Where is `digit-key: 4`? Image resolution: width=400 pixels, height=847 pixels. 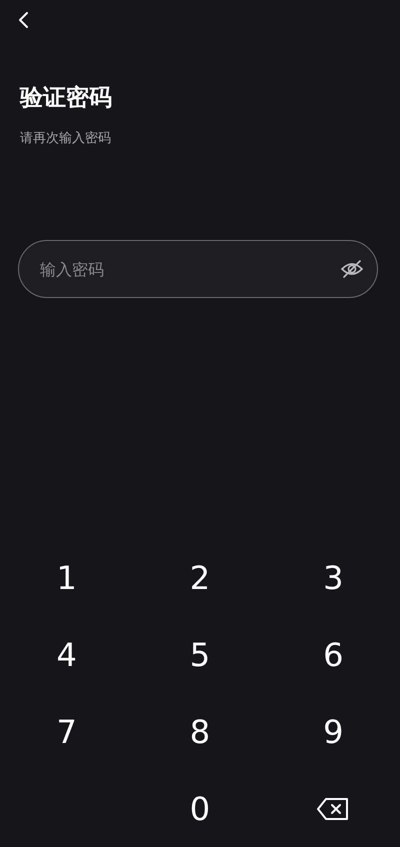 digit-key: 4 is located at coordinates (66, 654).